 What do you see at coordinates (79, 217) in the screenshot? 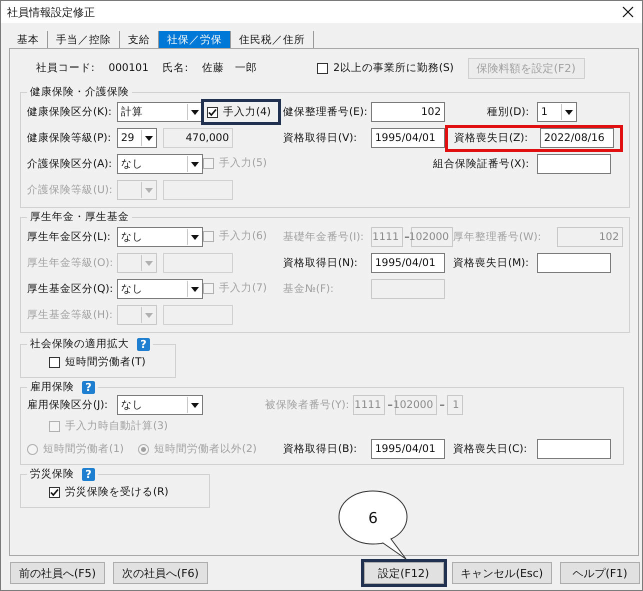
I see `group-title: 厚生年金・厚生基金` at bounding box center [79, 217].